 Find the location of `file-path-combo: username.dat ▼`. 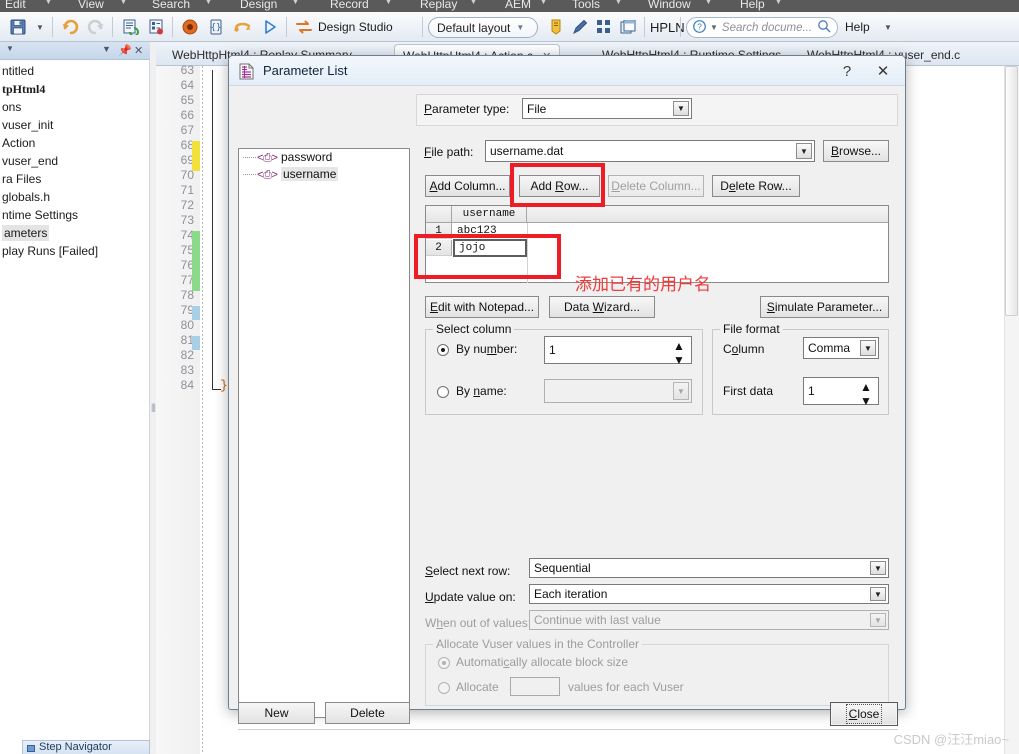

file-path-combo: username.dat ▼ is located at coordinates (650, 151).